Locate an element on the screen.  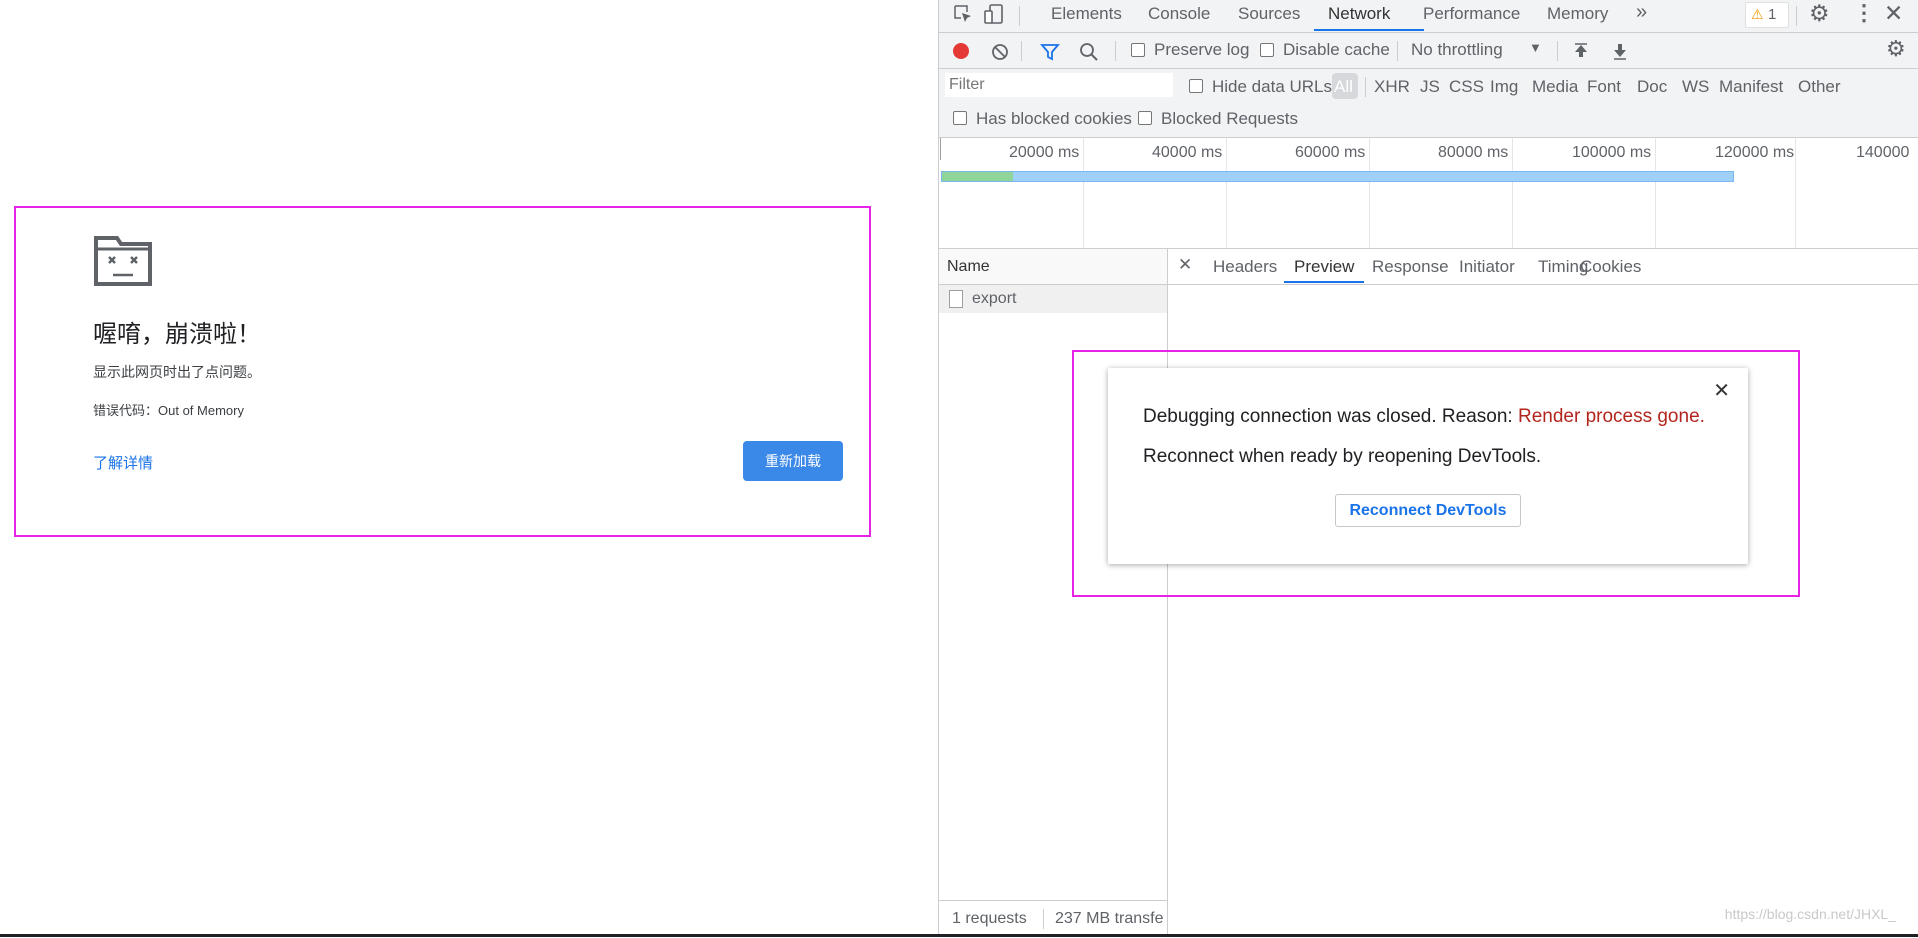
tab-memory: Memory is located at coordinates (1577, 14).